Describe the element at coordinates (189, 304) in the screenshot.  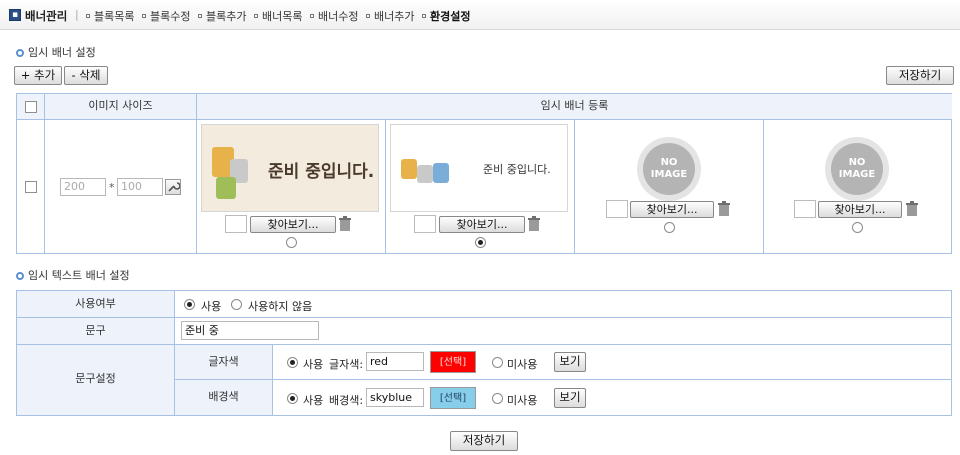
I see `usage-radio-use` at that location.